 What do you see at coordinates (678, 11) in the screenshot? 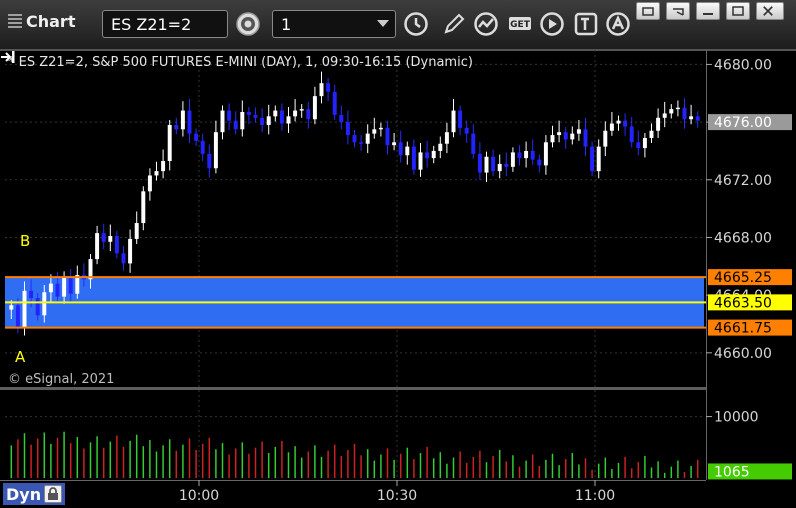
I see `link-icon` at bounding box center [678, 11].